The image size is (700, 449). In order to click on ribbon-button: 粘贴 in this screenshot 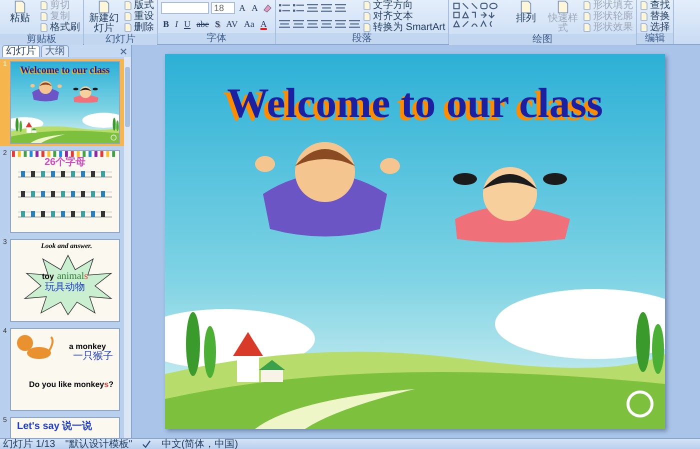, I will do `click(20, 17)`.